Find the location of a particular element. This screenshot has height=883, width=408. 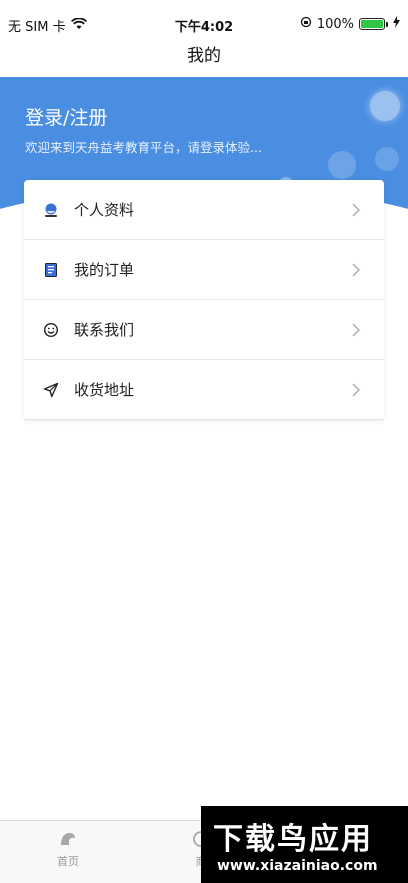

watermark-title: 下载鸟应用 is located at coordinates (293, 839).